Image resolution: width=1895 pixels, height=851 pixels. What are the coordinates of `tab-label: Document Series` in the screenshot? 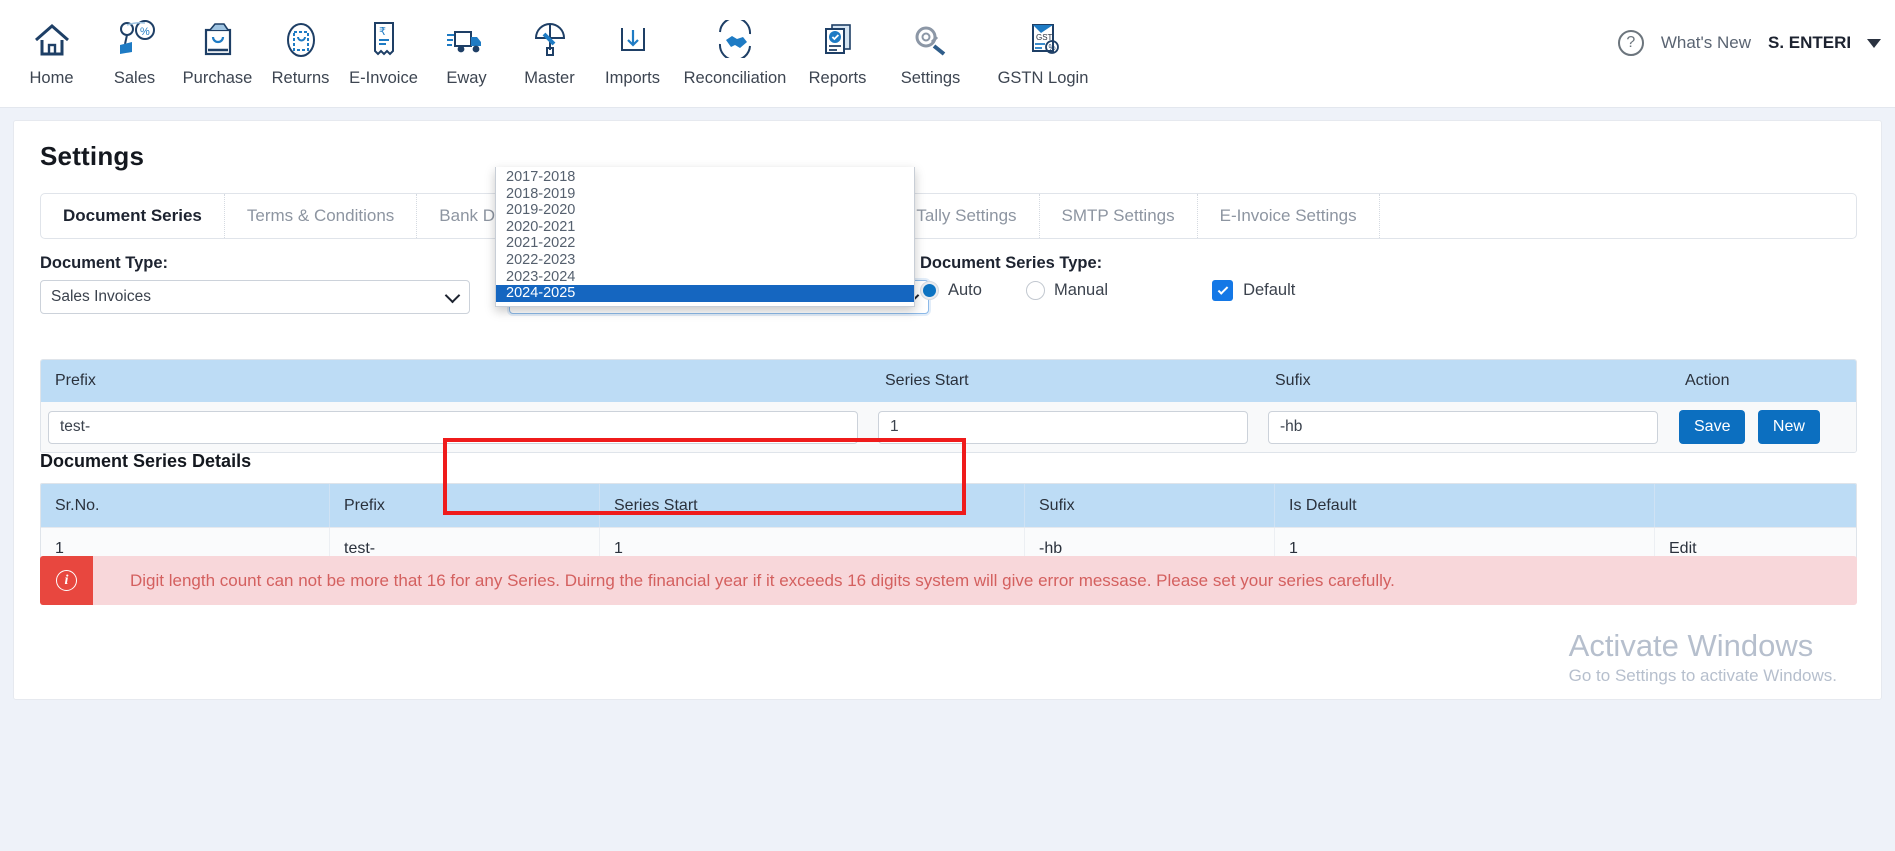 It's located at (132, 215).